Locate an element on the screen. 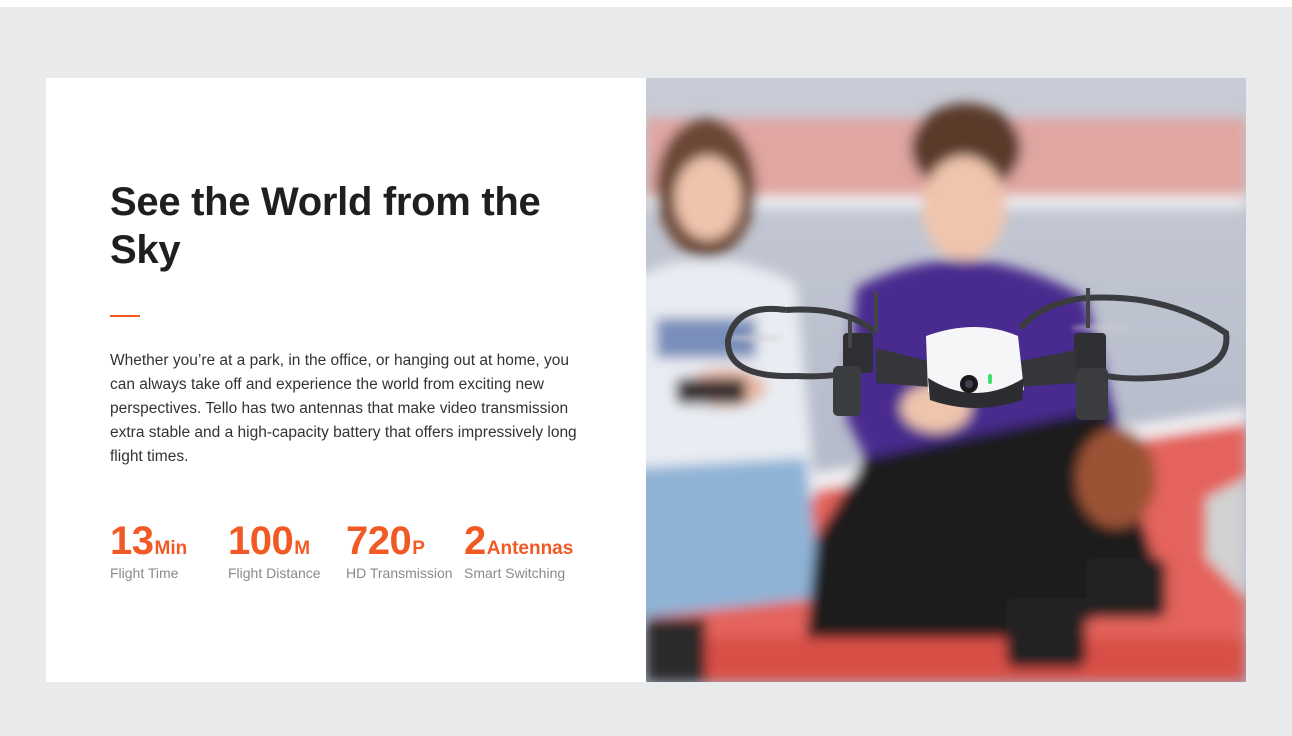 Image resolution: width=1292 pixels, height=736 pixels. stat-label: HD Transmission is located at coordinates (399, 573).